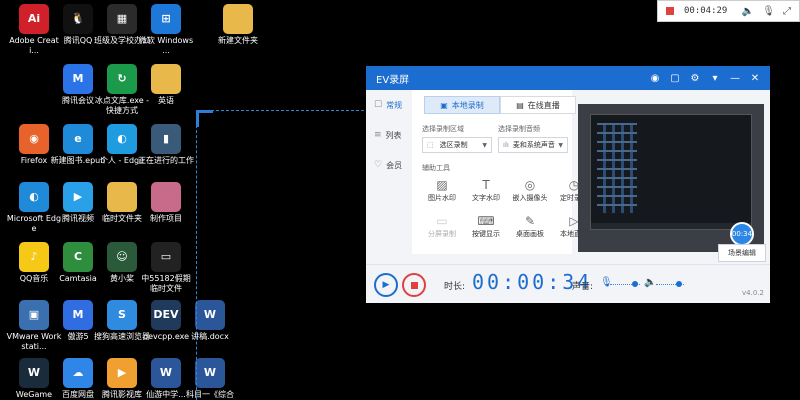 Image resolution: width=800 pixels, height=400 pixels. I want to click on stop-icon, so click(414, 285).